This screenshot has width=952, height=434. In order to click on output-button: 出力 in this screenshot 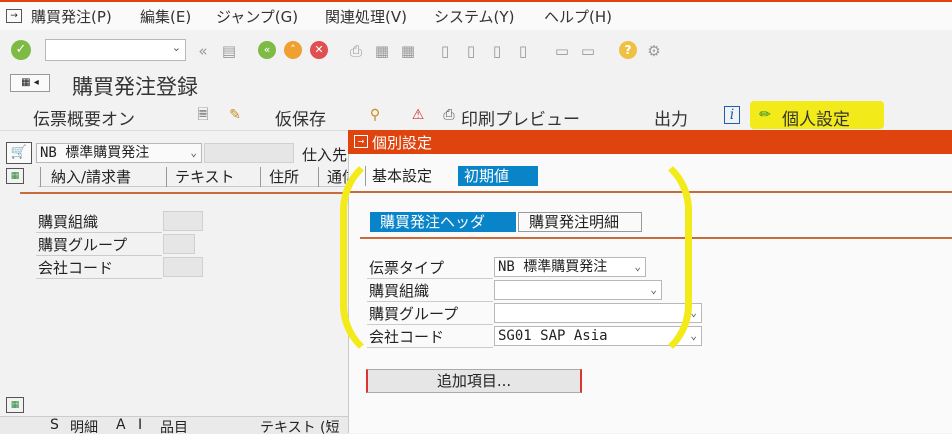, I will do `click(671, 117)`.